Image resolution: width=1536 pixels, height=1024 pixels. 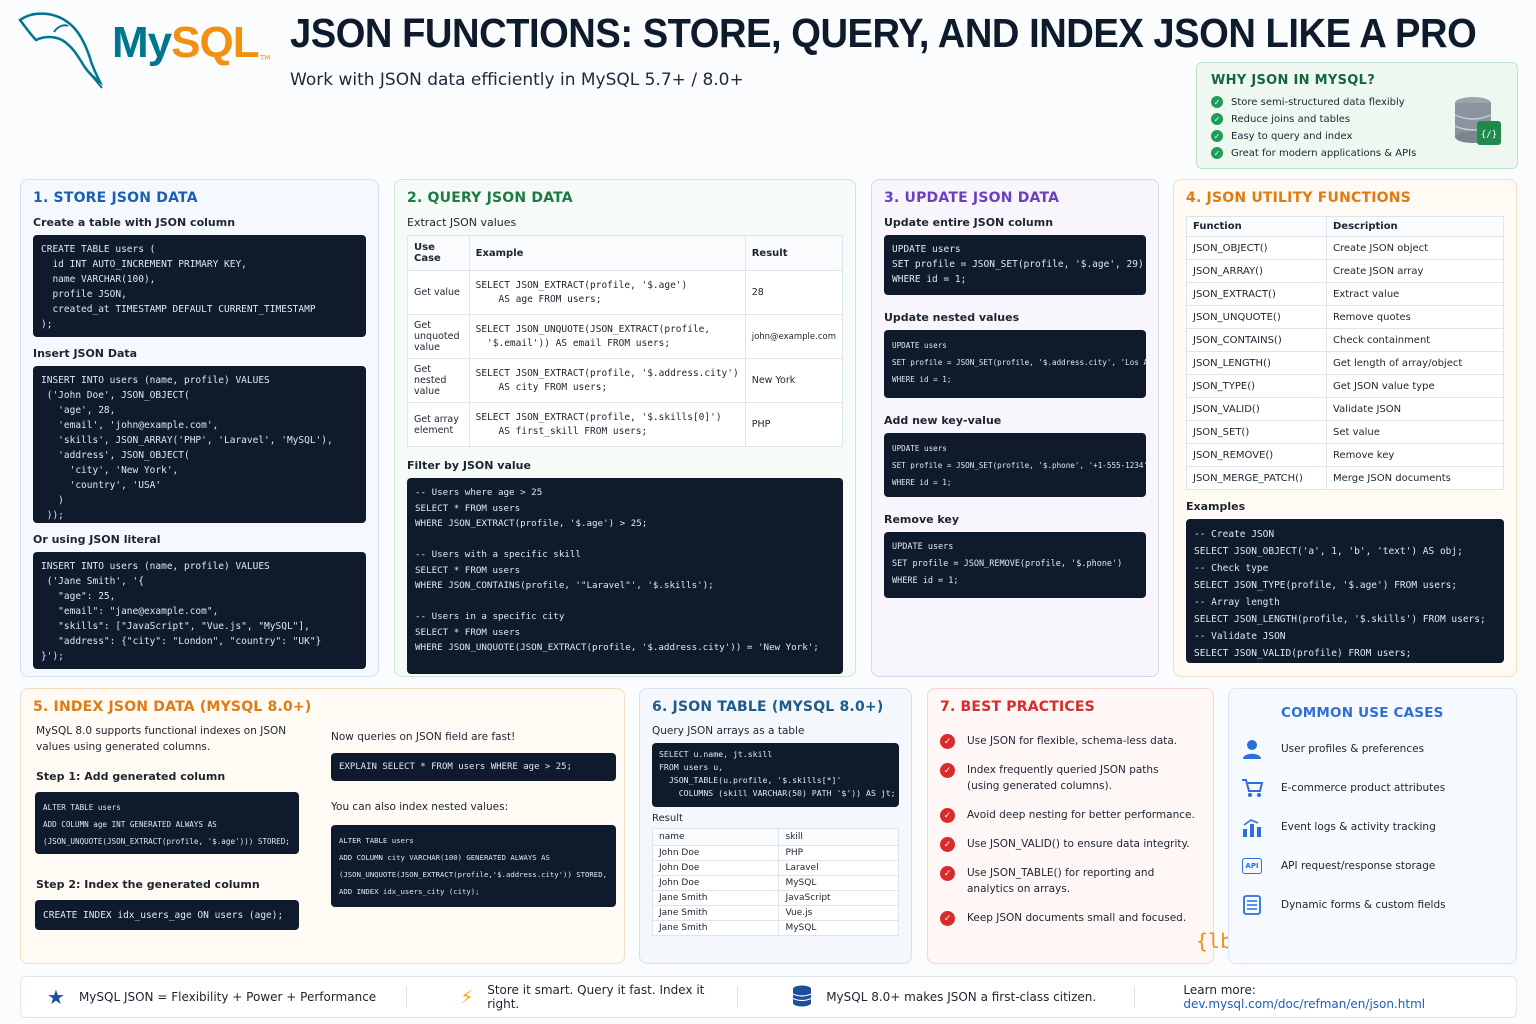 What do you see at coordinates (838, 913) in the screenshot?
I see `skill-cell: Vue.js` at bounding box center [838, 913].